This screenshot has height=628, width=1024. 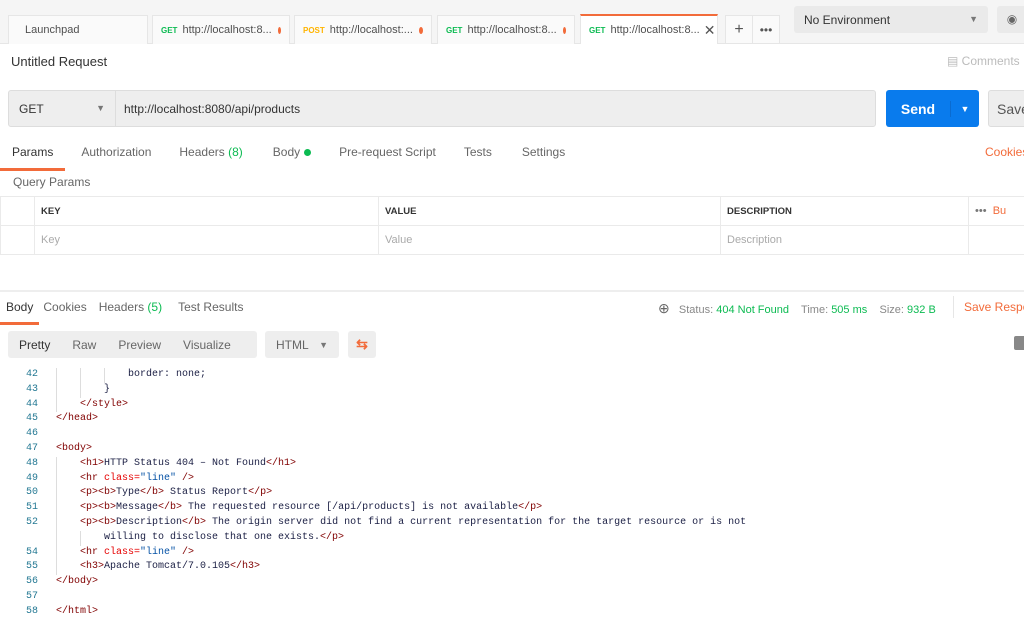 I want to click on tab-launchpad: Launchpad, so click(x=78, y=29).